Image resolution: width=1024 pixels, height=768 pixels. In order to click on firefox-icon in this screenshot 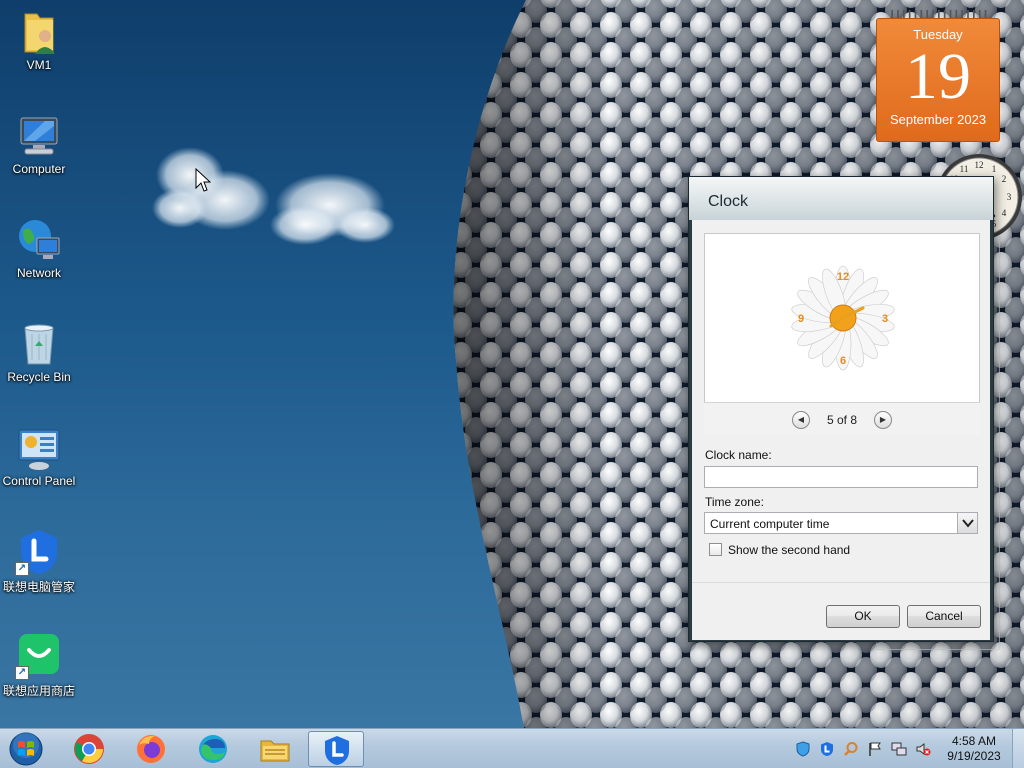, I will do `click(151, 749)`.